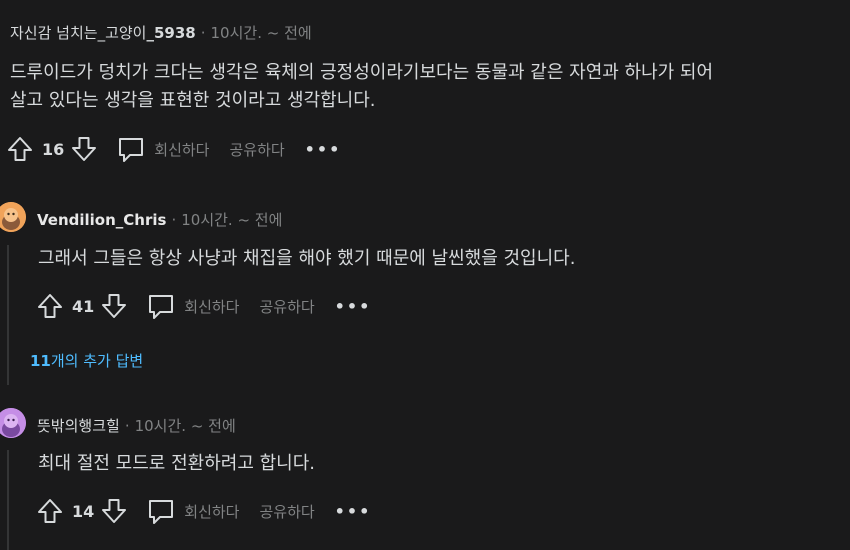 This screenshot has width=850, height=550. What do you see at coordinates (97, 361) in the screenshot?
I see `more-replies-label: 개의 추가 답변` at bounding box center [97, 361].